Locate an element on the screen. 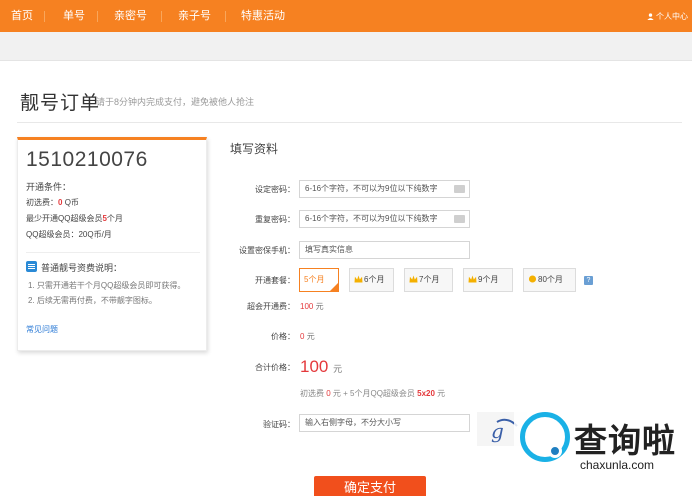  watermark: 查询啦 chaxunla.com is located at coordinates (603, 442).